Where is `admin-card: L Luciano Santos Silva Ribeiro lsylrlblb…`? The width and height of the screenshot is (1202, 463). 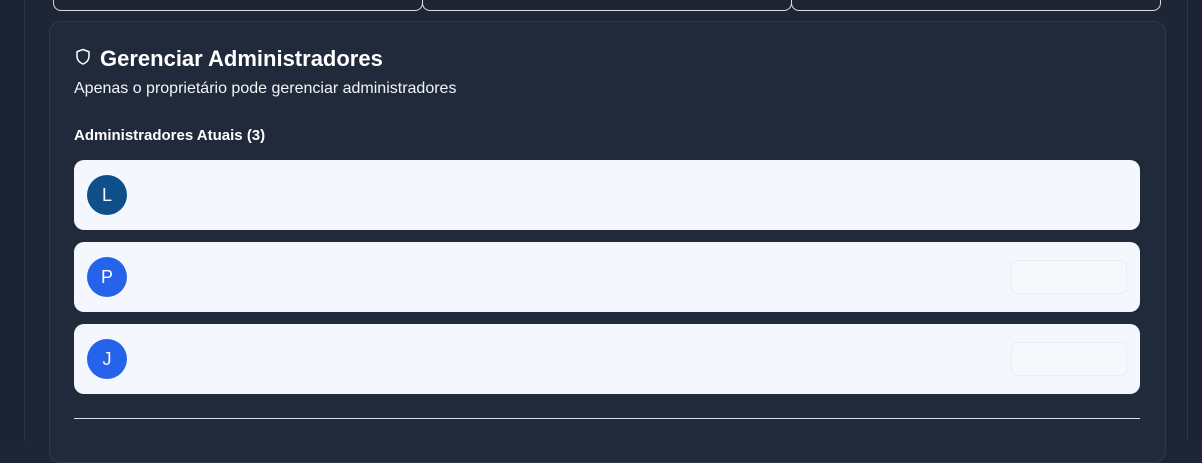
admin-card: L Luciano Santos Silva Ribeiro lsylrlblb… is located at coordinates (607, 195).